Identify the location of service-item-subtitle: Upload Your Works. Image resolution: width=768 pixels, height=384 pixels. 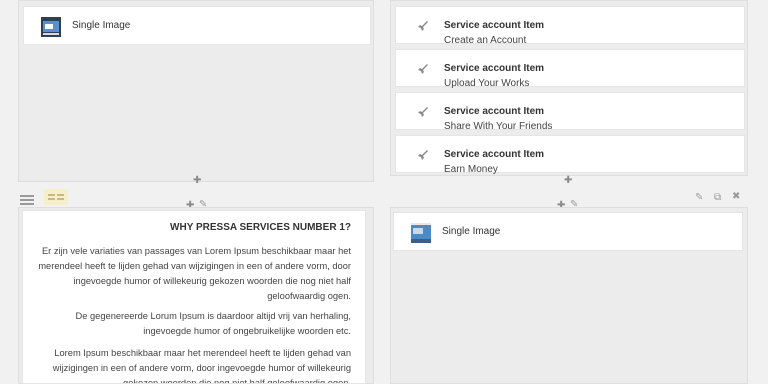
(487, 83).